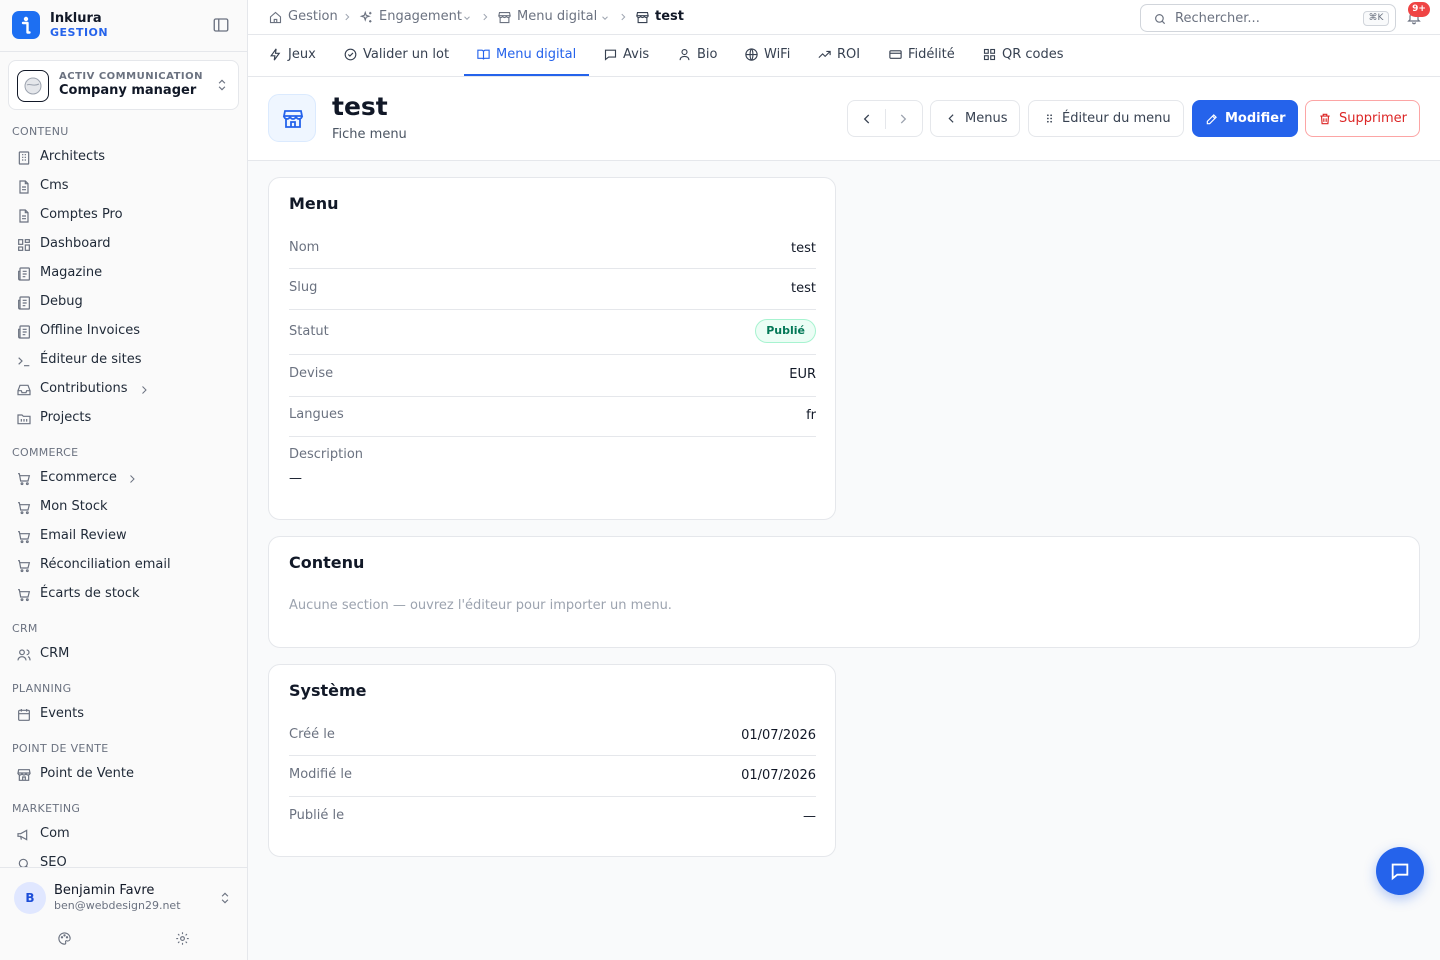  I want to click on file-icon, so click(24, 216).